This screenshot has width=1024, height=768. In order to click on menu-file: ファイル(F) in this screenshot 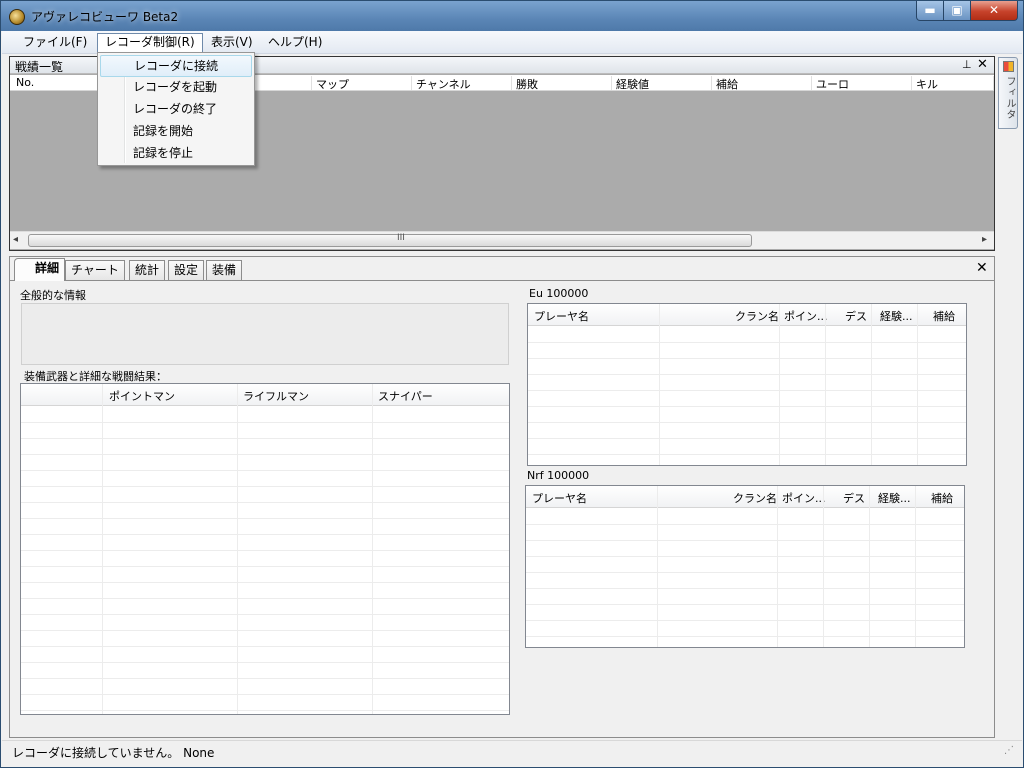, I will do `click(55, 42)`.